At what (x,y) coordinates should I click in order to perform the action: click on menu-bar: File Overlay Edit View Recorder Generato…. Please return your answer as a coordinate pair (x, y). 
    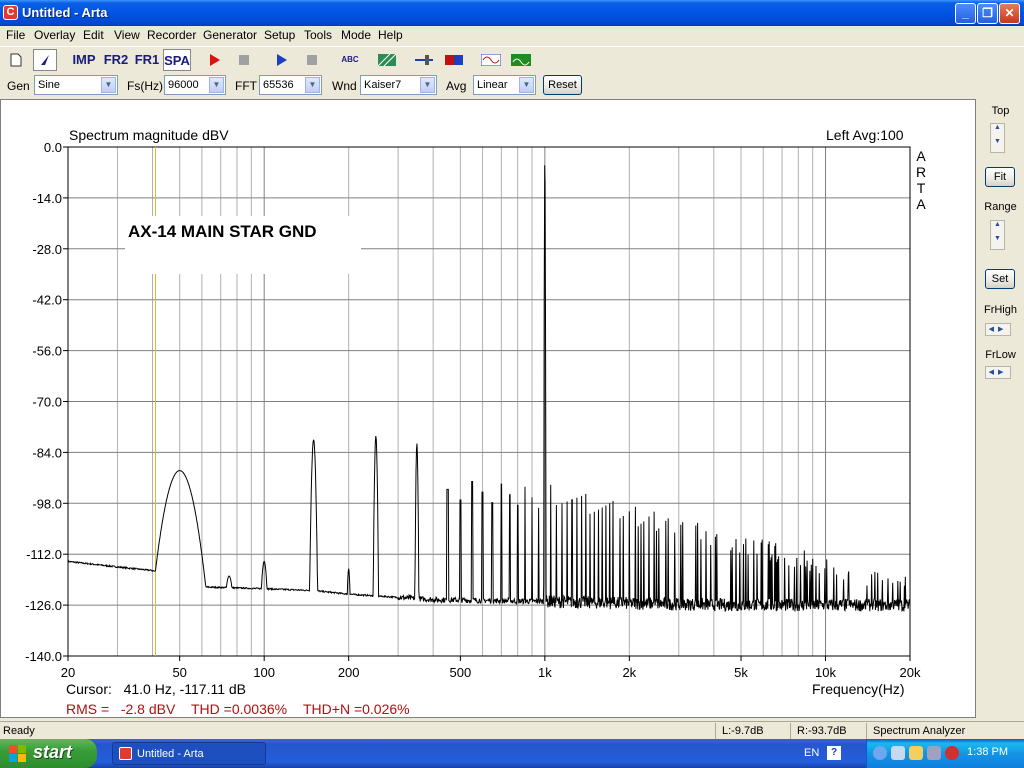
    Looking at the image, I should click on (512, 35).